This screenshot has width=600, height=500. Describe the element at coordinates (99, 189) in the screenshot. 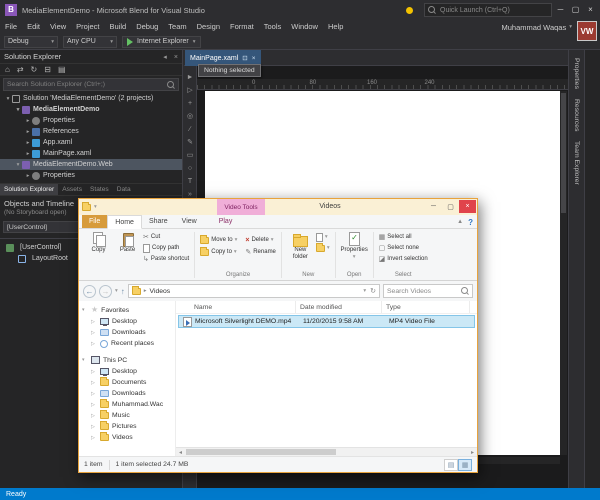

I see `panel-tab-states: States` at that location.